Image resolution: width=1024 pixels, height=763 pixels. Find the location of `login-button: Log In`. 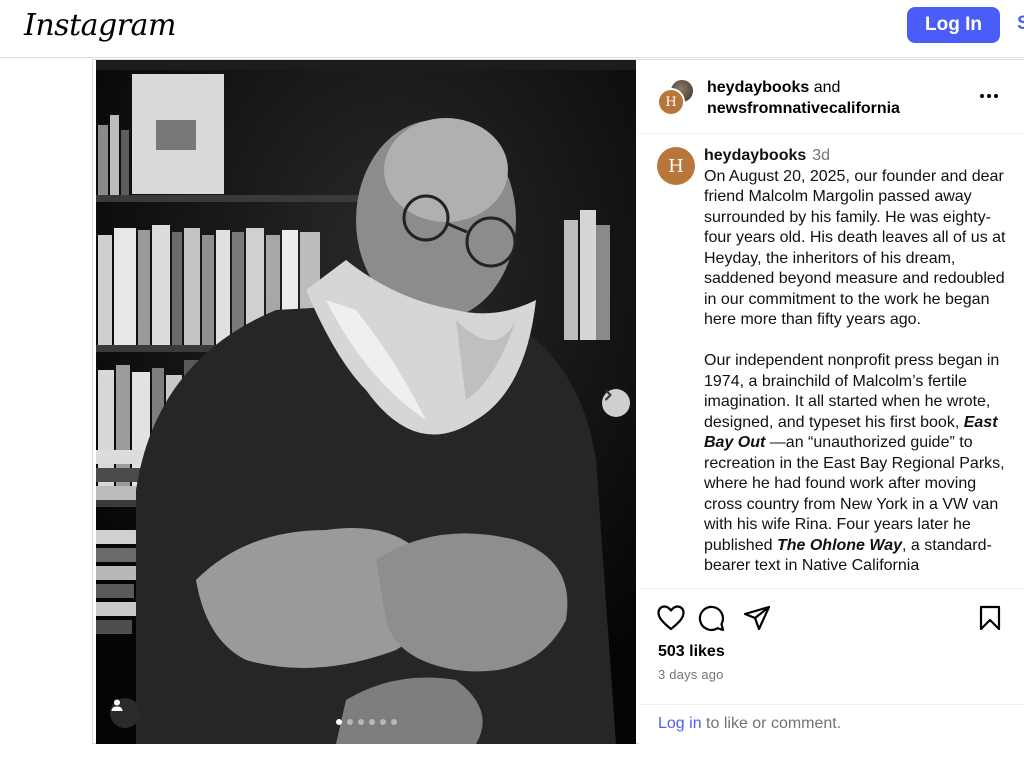

login-button: Log In is located at coordinates (953, 25).